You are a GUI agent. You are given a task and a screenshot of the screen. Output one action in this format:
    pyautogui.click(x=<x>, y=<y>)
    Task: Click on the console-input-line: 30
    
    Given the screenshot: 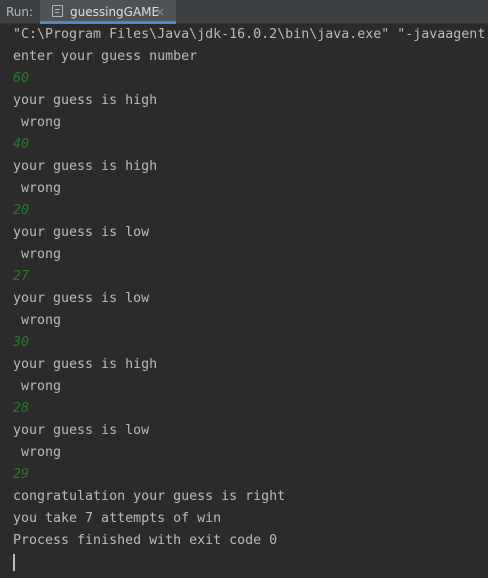 What is the action you would take?
    pyautogui.click(x=21, y=342)
    